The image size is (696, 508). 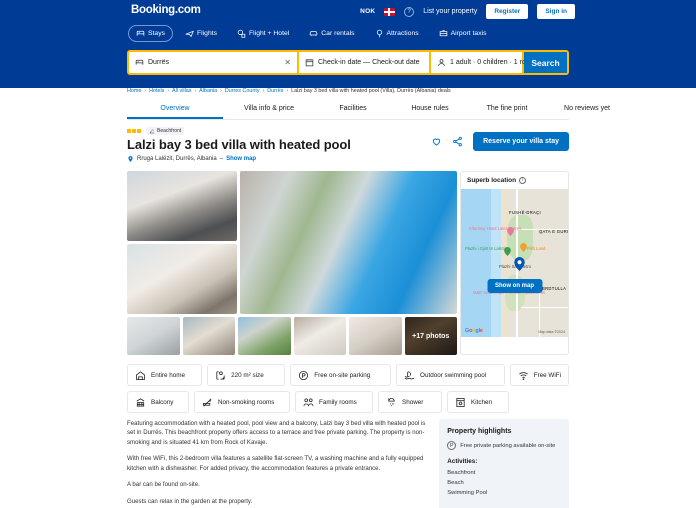 What do you see at coordinates (436, 141) in the screenshot?
I see `heart-icon` at bounding box center [436, 141].